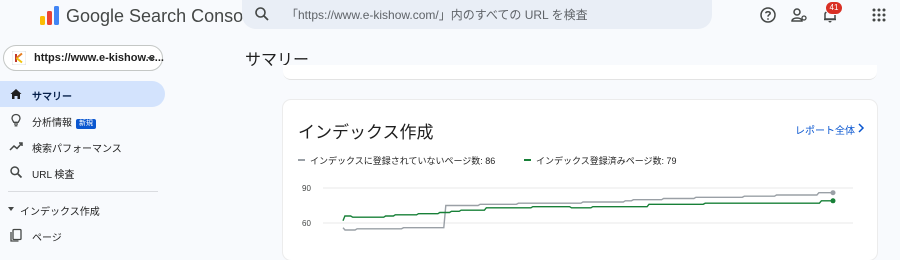 This screenshot has height=260, width=900. I want to click on search-console-logo-icon, so click(50, 15).